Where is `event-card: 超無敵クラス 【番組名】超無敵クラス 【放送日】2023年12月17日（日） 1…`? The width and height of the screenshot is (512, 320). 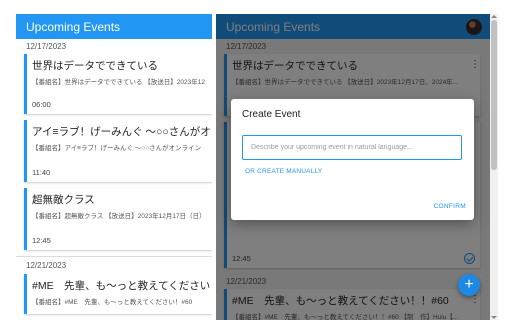 event-card: 超無敵クラス 【番組名】超無敵クラス 【放送日】2023年12月17日（日） 1… is located at coordinates (118, 219).